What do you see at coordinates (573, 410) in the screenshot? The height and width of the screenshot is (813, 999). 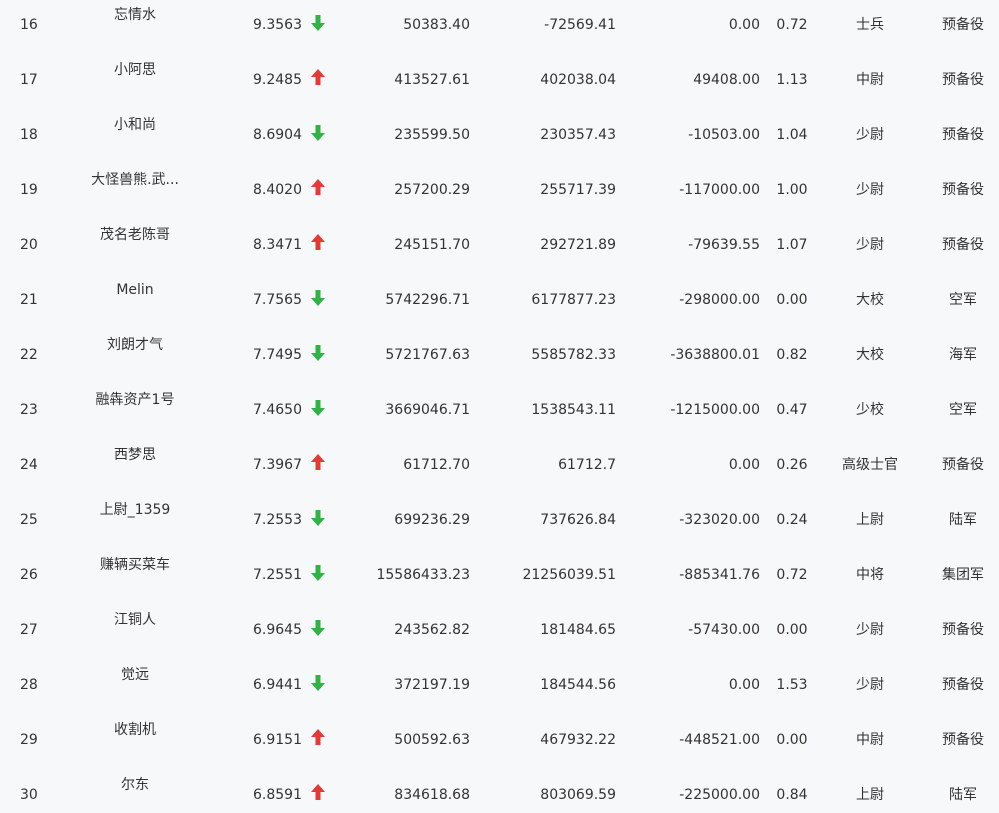 I see `value-col-2: 1538543.11` at bounding box center [573, 410].